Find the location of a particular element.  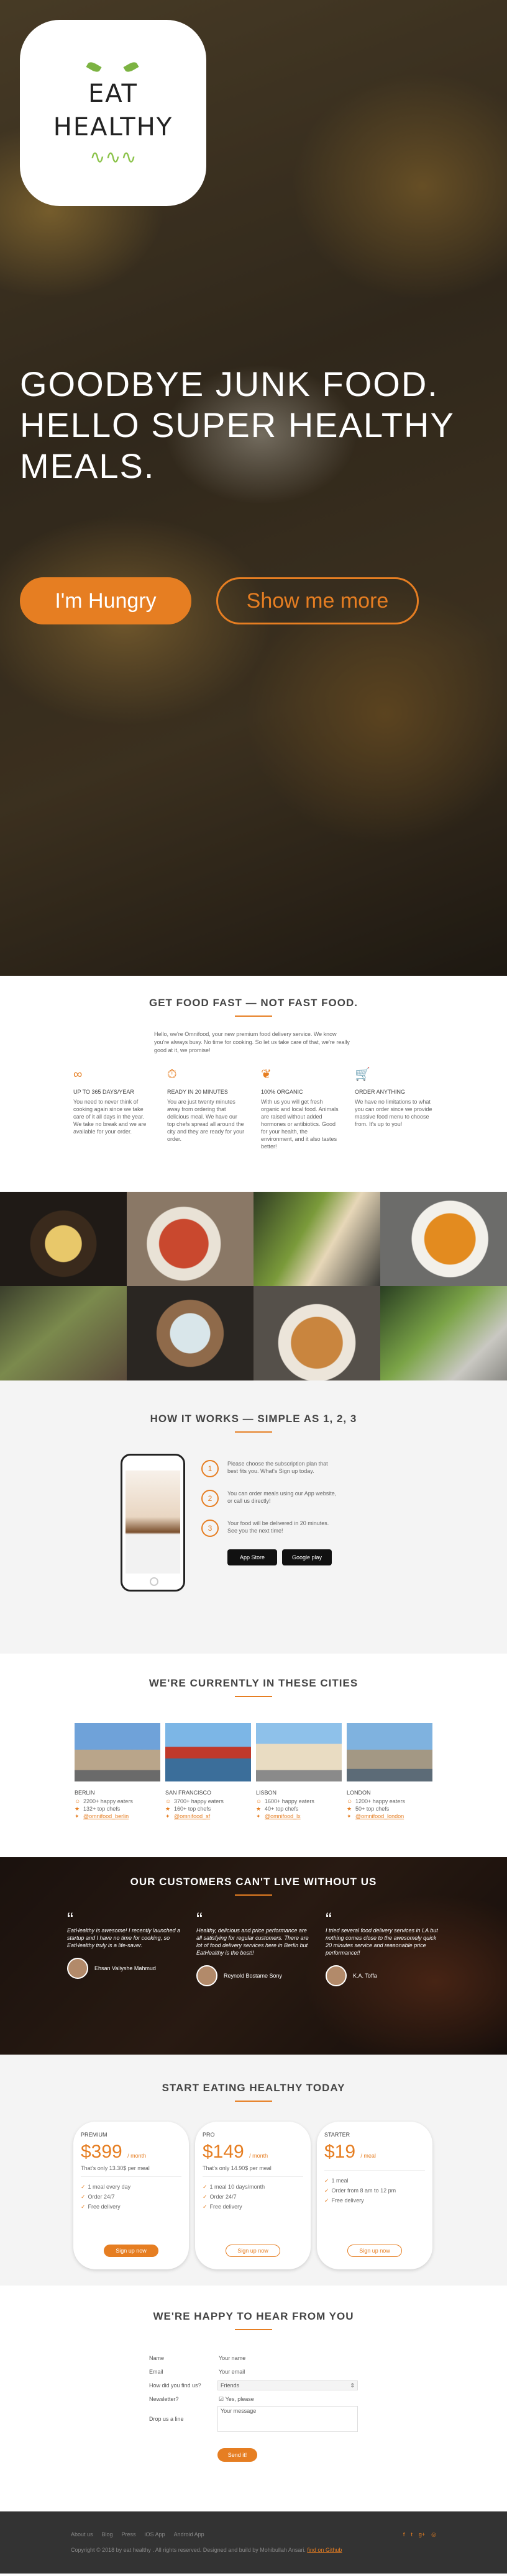

swirl-icon: ∿∿∿ is located at coordinates (113, 157).